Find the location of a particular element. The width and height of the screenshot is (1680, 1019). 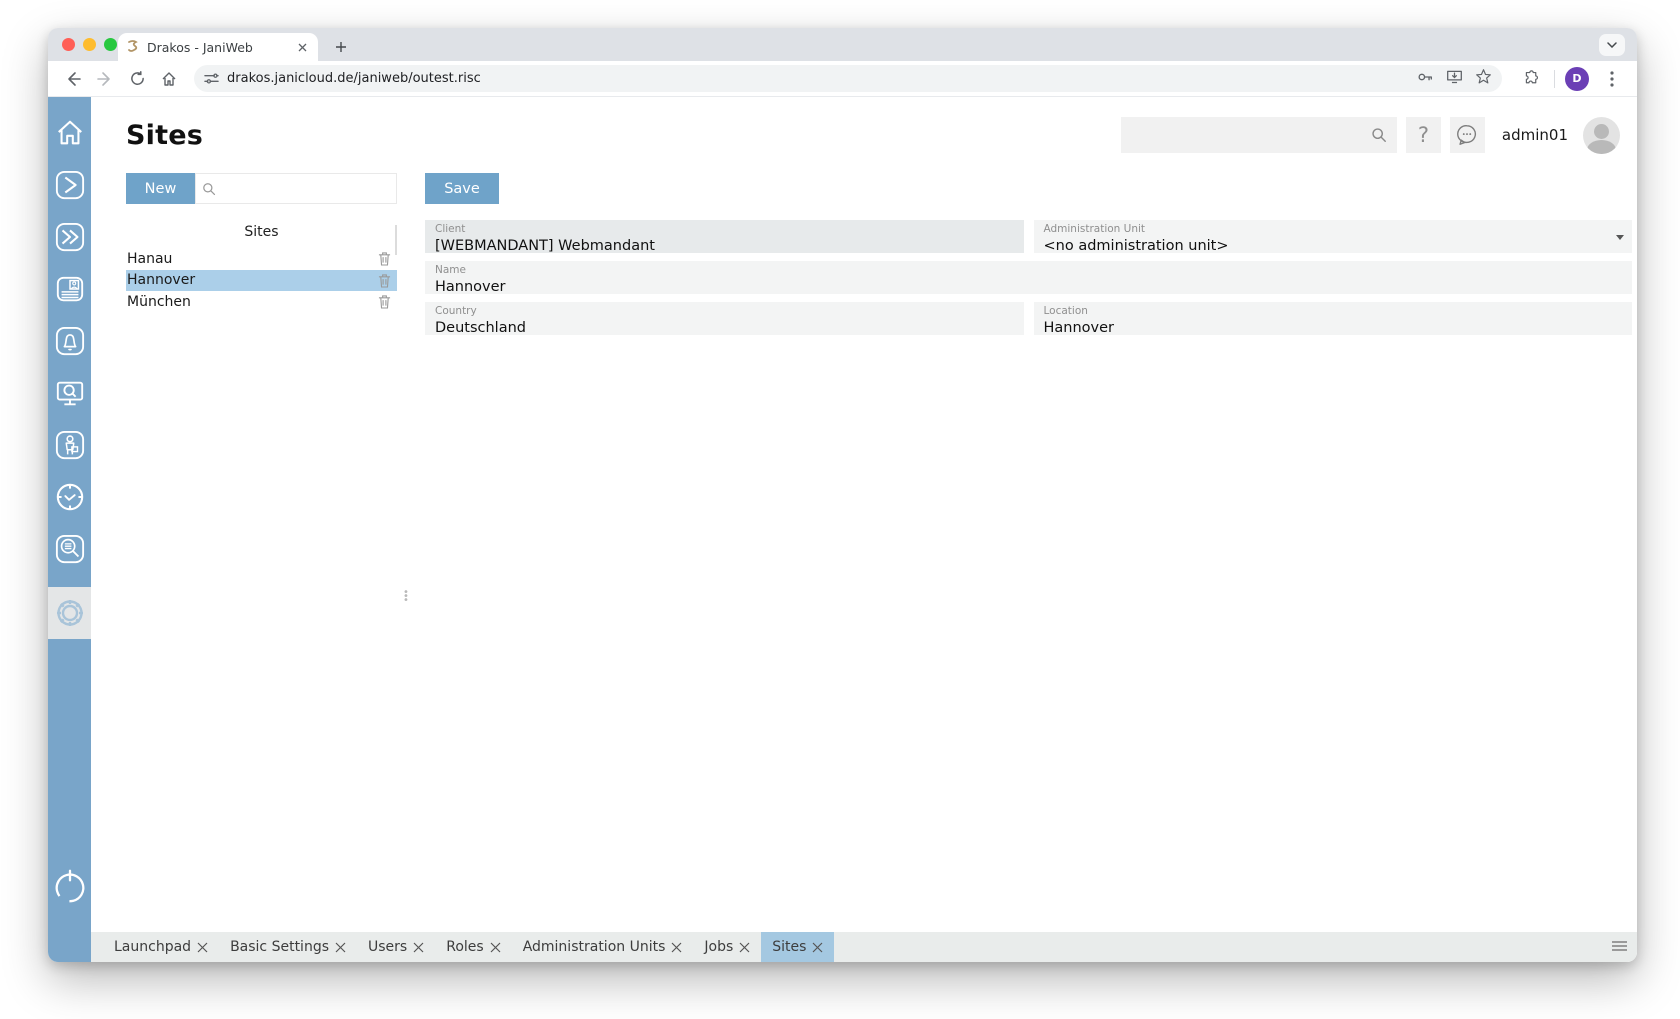

extensions-puzzle-icon is located at coordinates (1531, 79).